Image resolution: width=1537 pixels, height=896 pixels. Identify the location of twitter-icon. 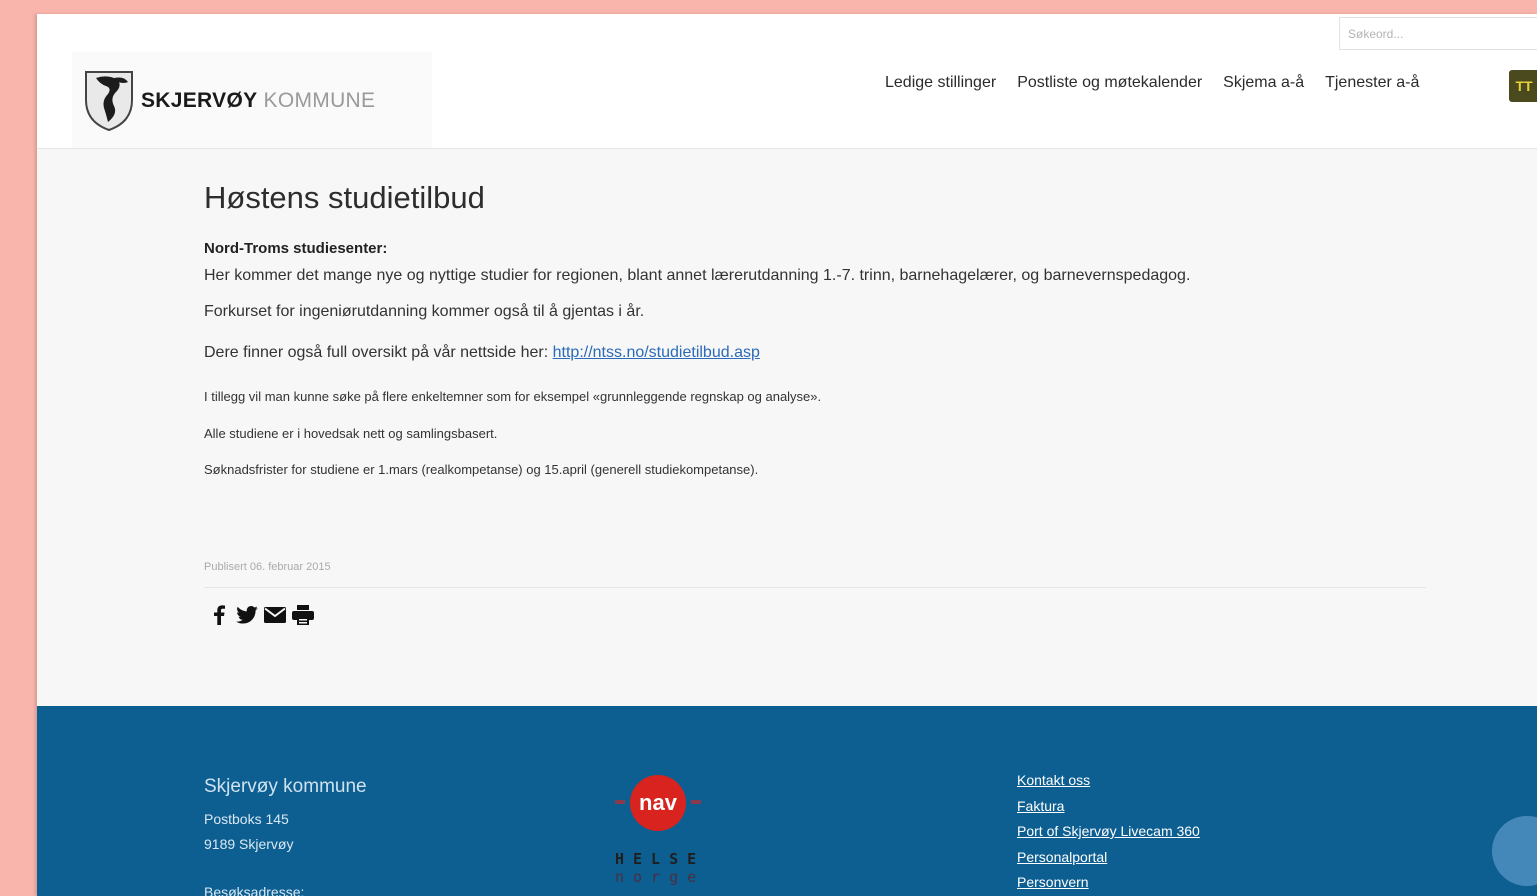
(247, 615).